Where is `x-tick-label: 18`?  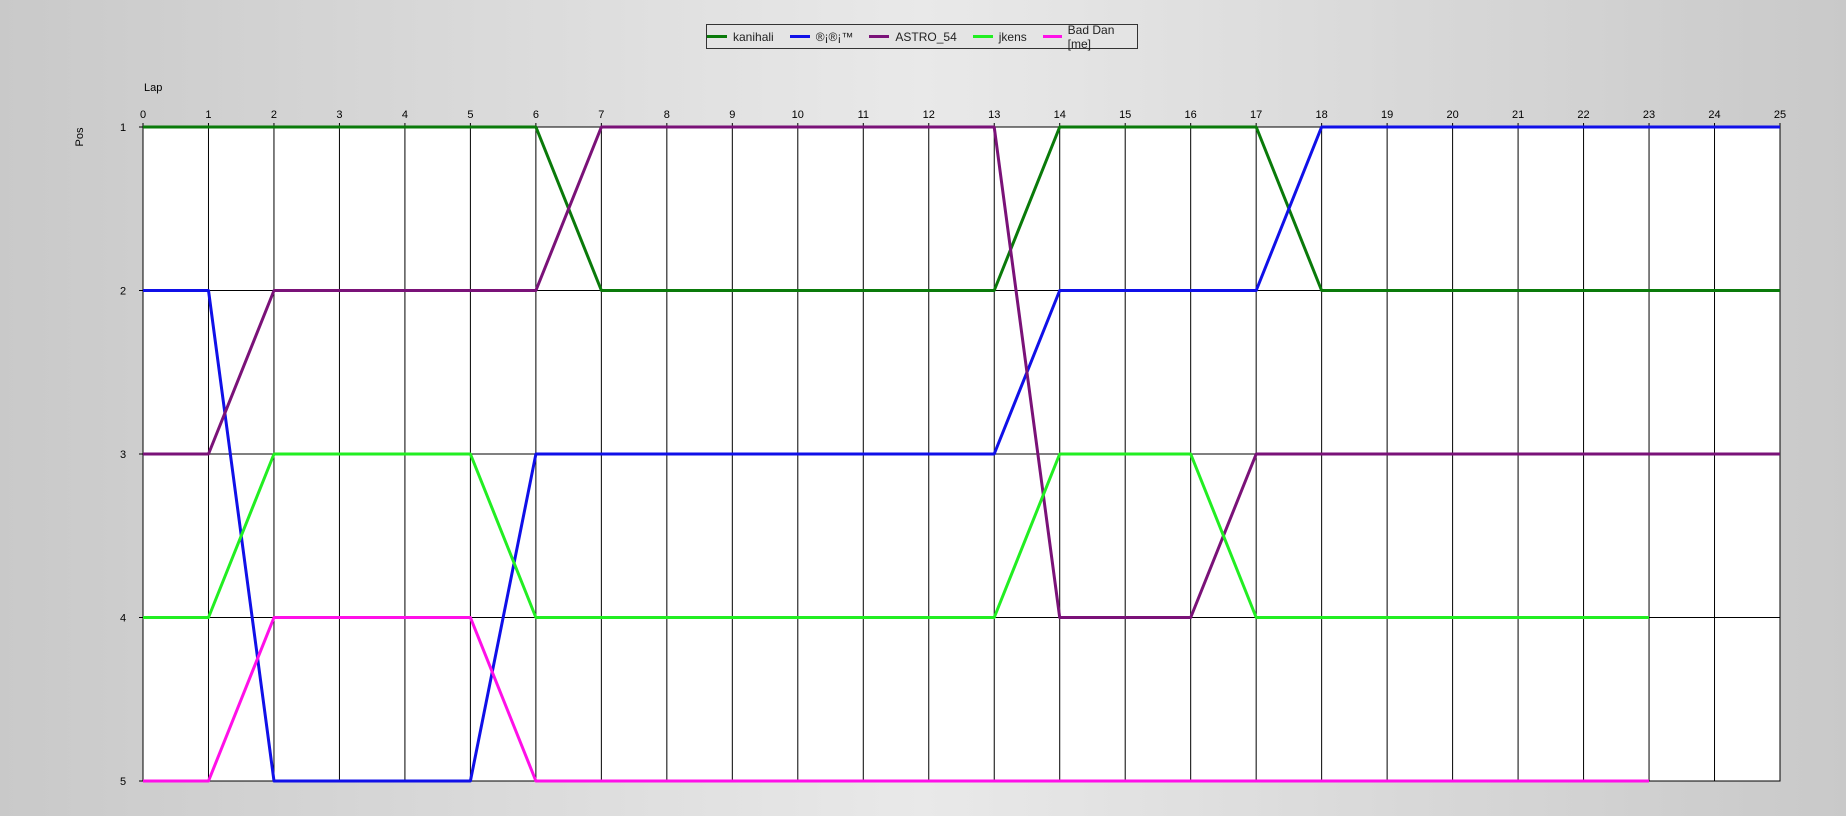 x-tick-label: 18 is located at coordinates (1322, 115).